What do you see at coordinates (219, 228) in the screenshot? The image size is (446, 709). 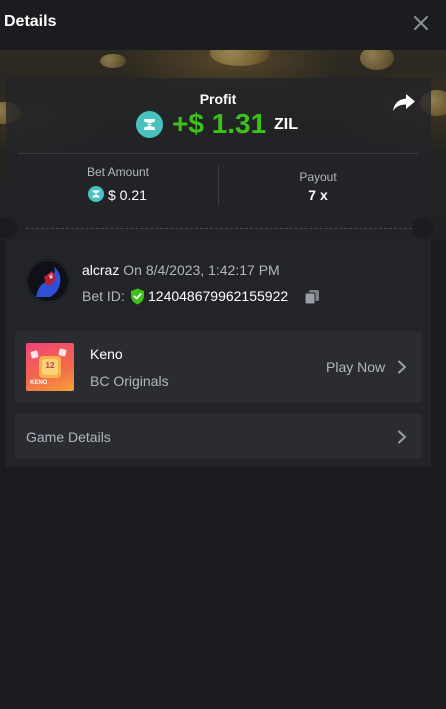 I see `dashed-divider` at bounding box center [219, 228].